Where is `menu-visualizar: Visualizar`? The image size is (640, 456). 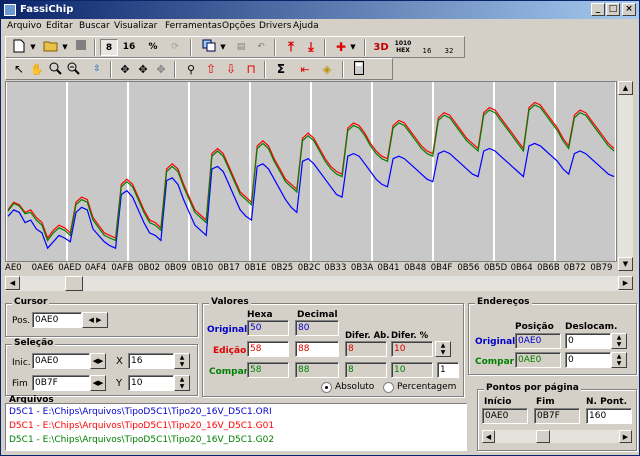 menu-visualizar: Visualizar is located at coordinates (135, 26).